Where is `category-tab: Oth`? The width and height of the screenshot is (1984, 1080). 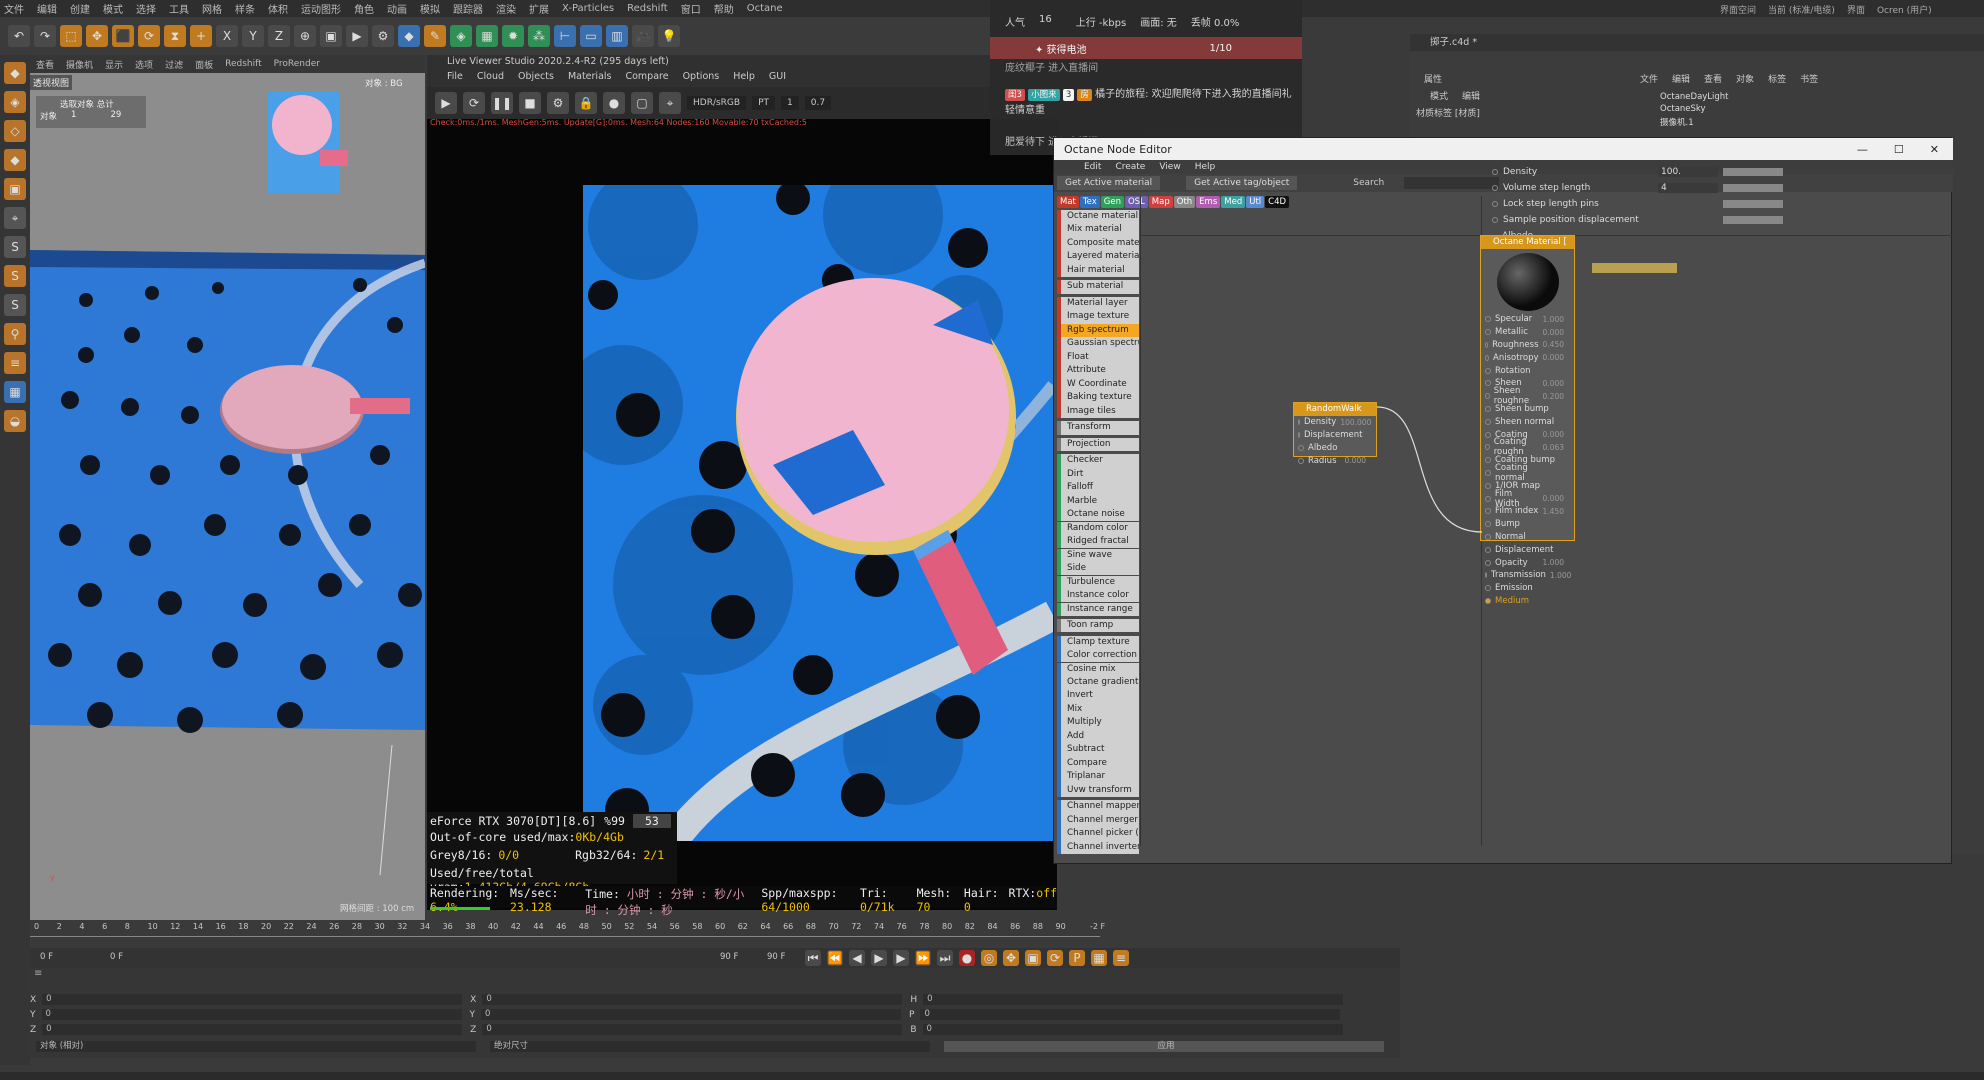 category-tab: Oth is located at coordinates (1184, 202).